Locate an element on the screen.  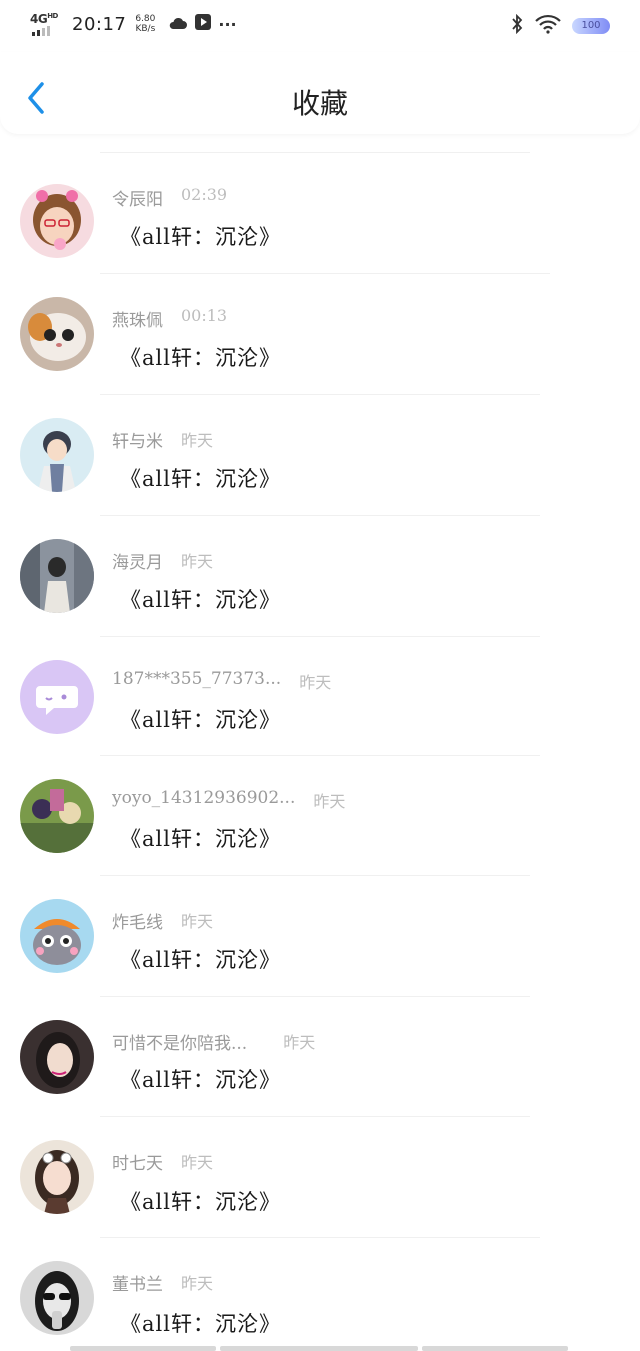
default-avatar-chat-icon is located at coordinates (57, 697).